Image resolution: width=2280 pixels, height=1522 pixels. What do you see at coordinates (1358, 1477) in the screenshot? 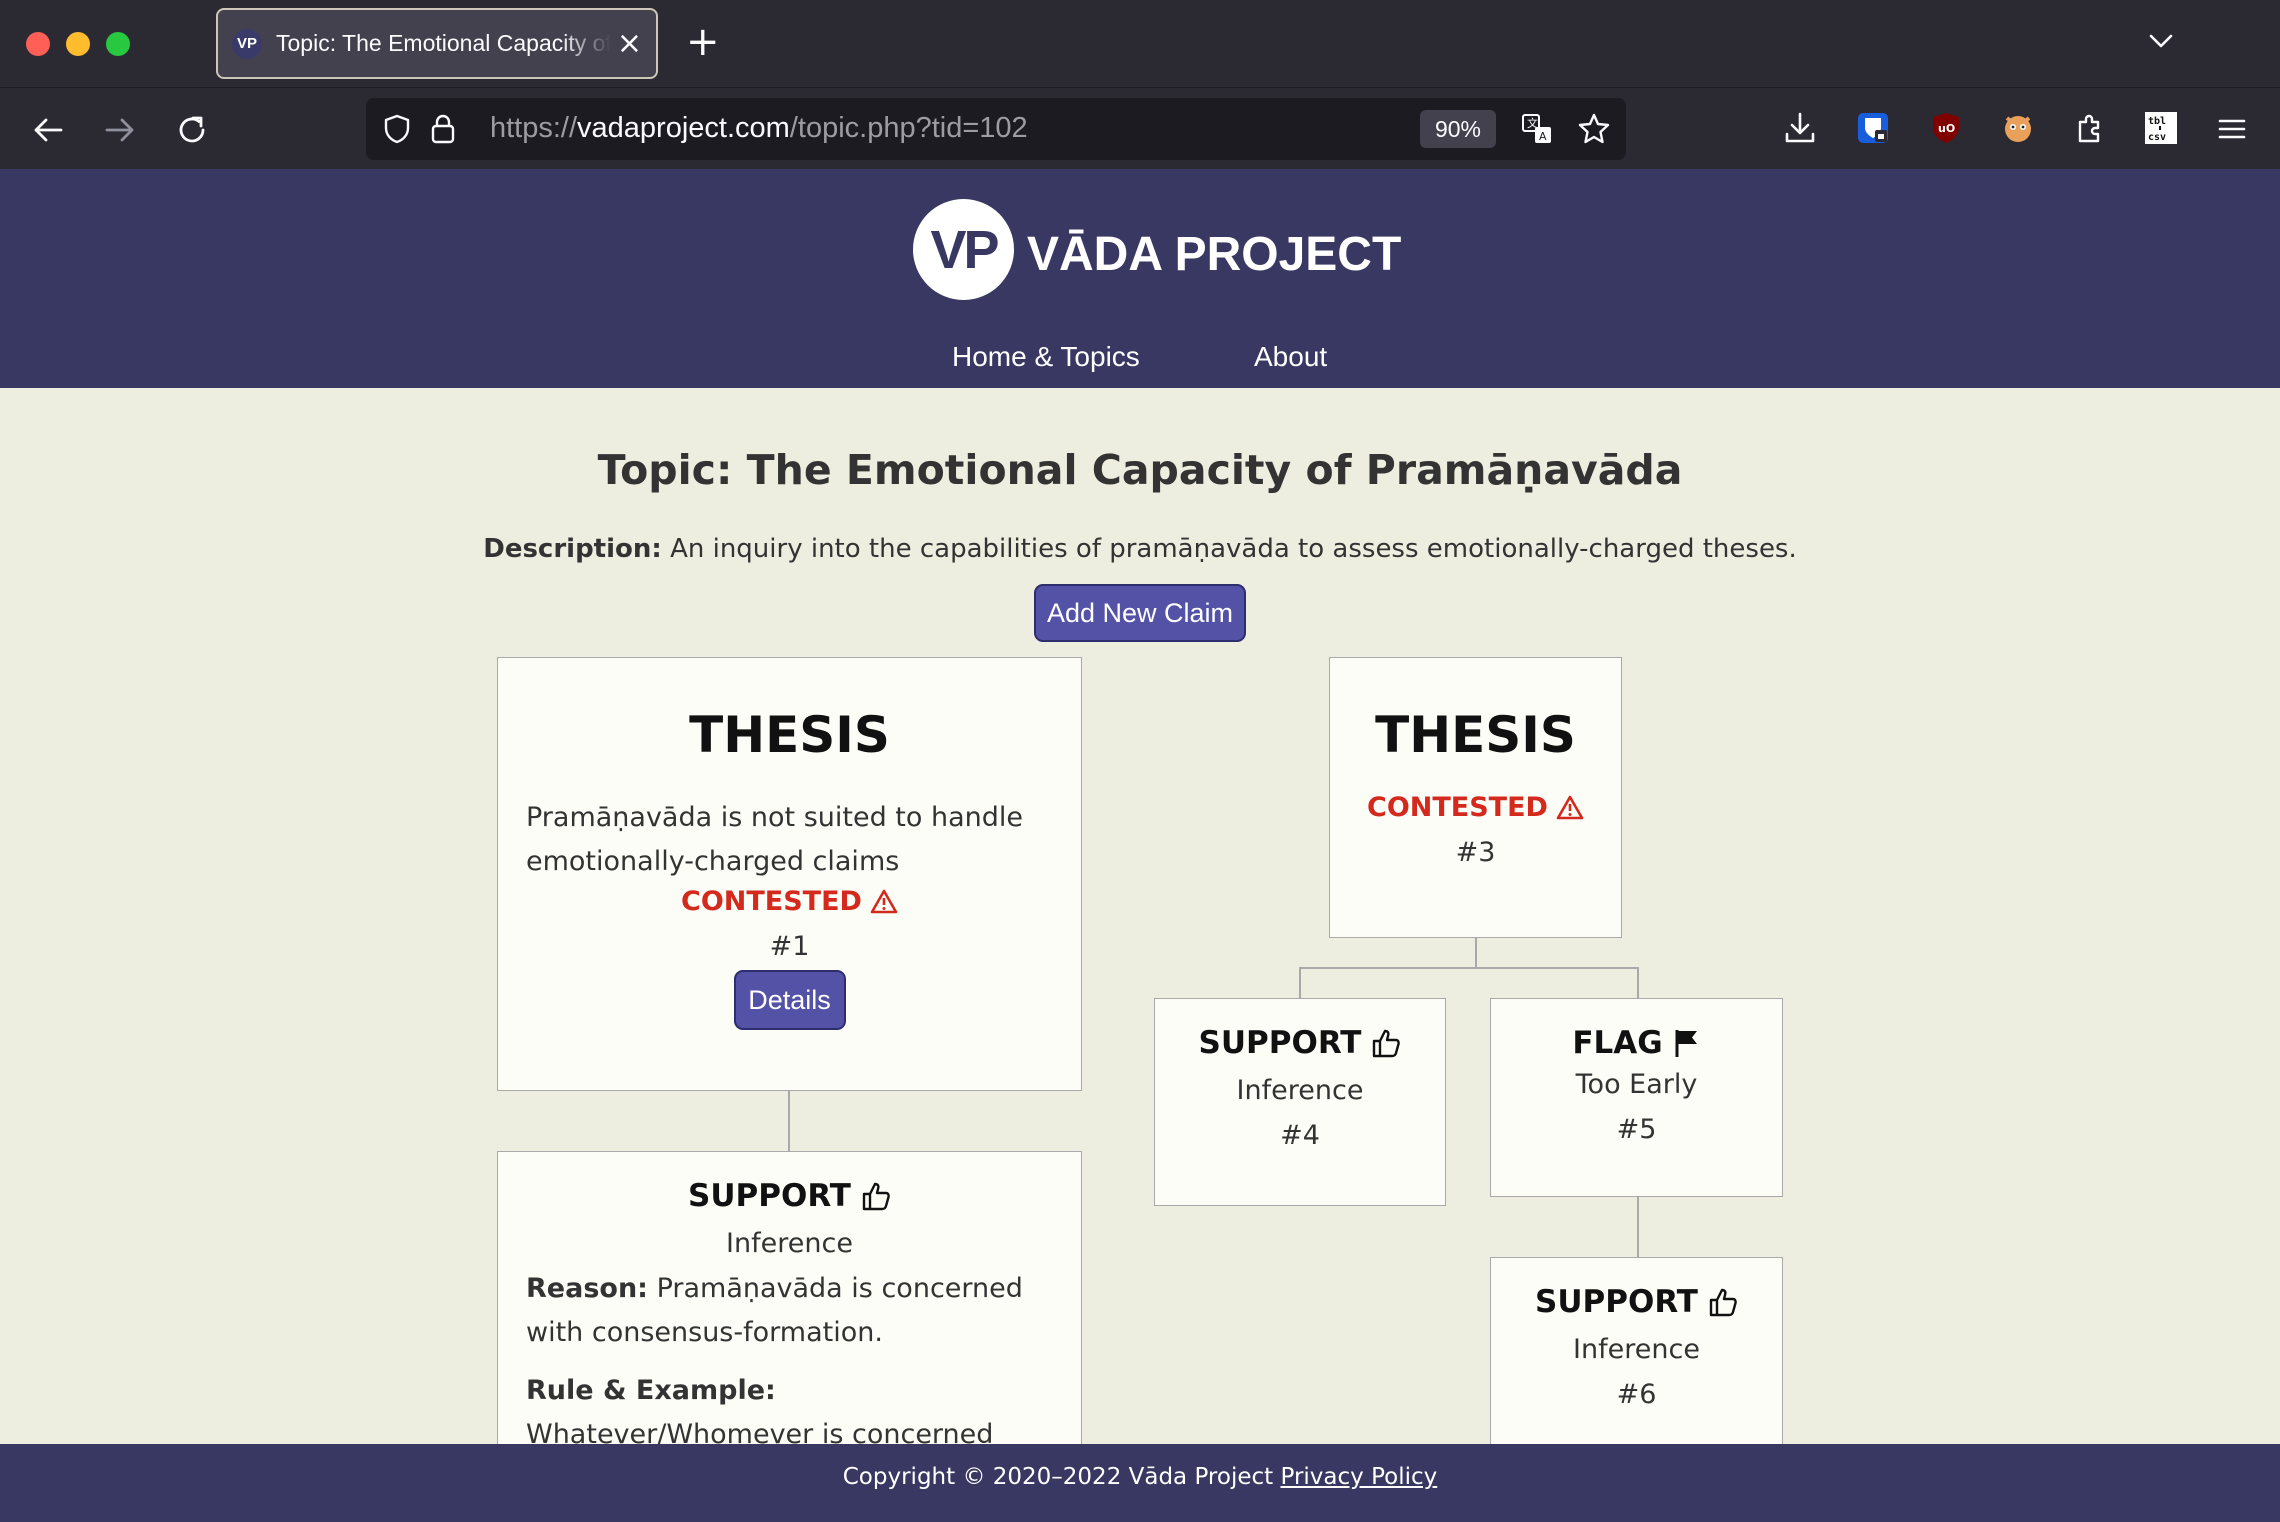
I see `privacy-policy-link: Privacy Policy` at bounding box center [1358, 1477].